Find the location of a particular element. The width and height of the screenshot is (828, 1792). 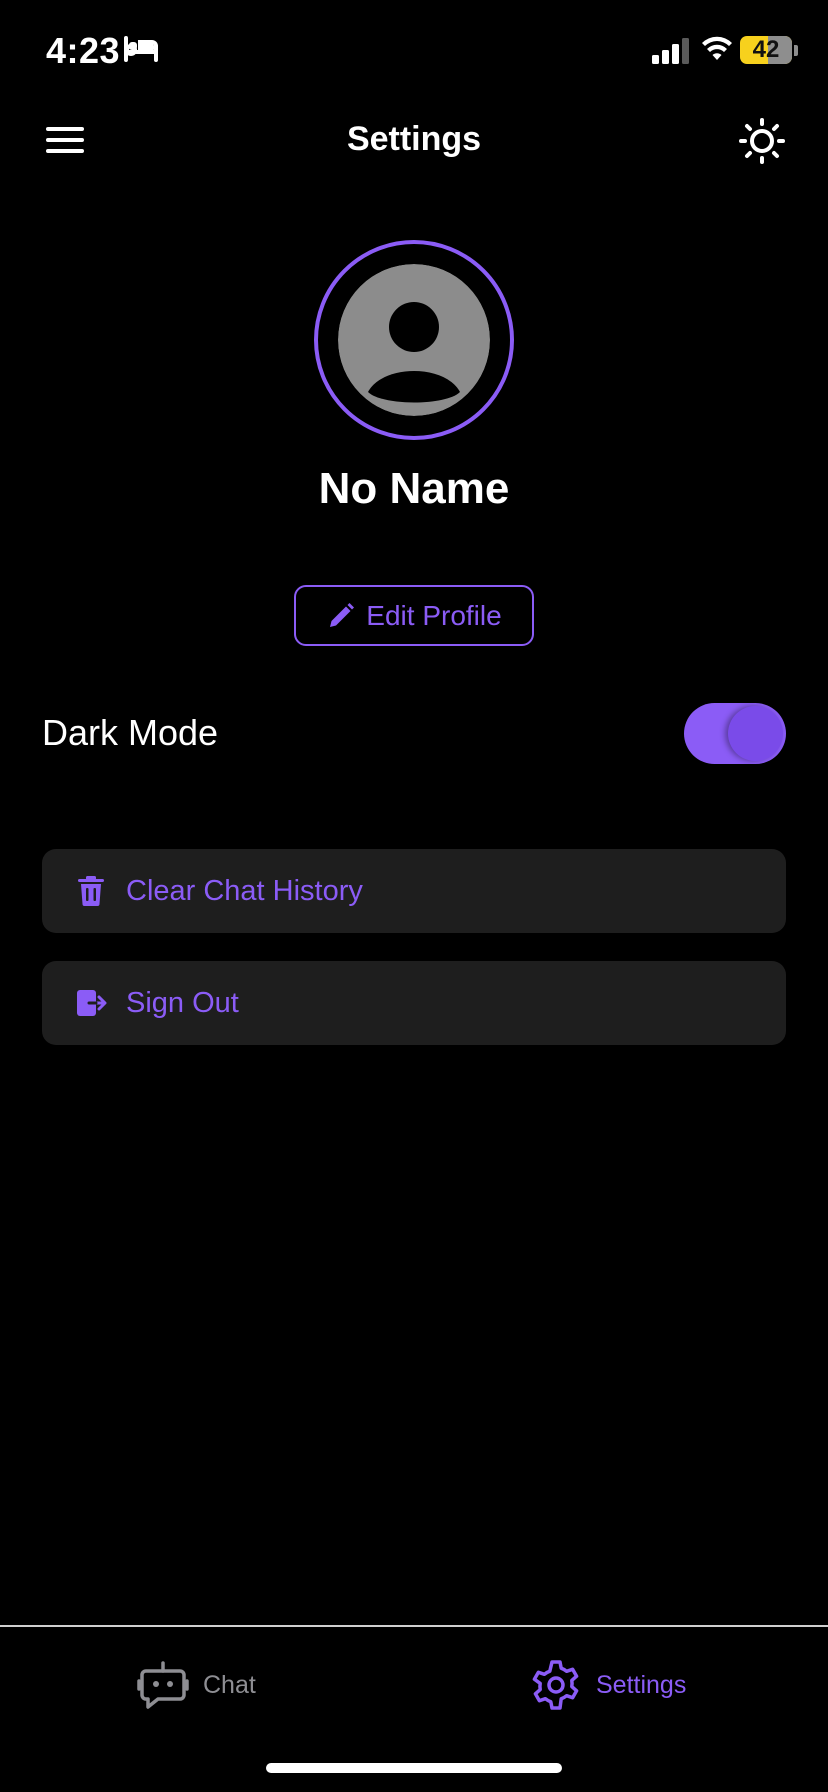

status-time: 4:23 is located at coordinates (83, 50).